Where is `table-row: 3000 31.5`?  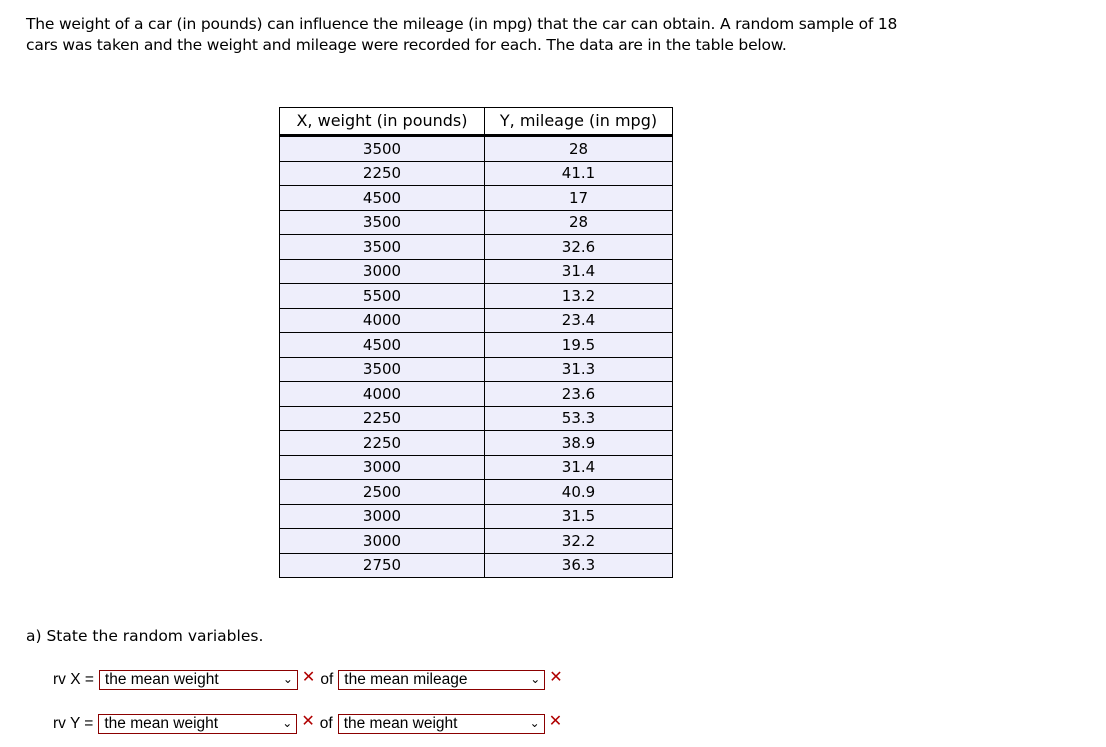
table-row: 3000 31.5 is located at coordinates (476, 516).